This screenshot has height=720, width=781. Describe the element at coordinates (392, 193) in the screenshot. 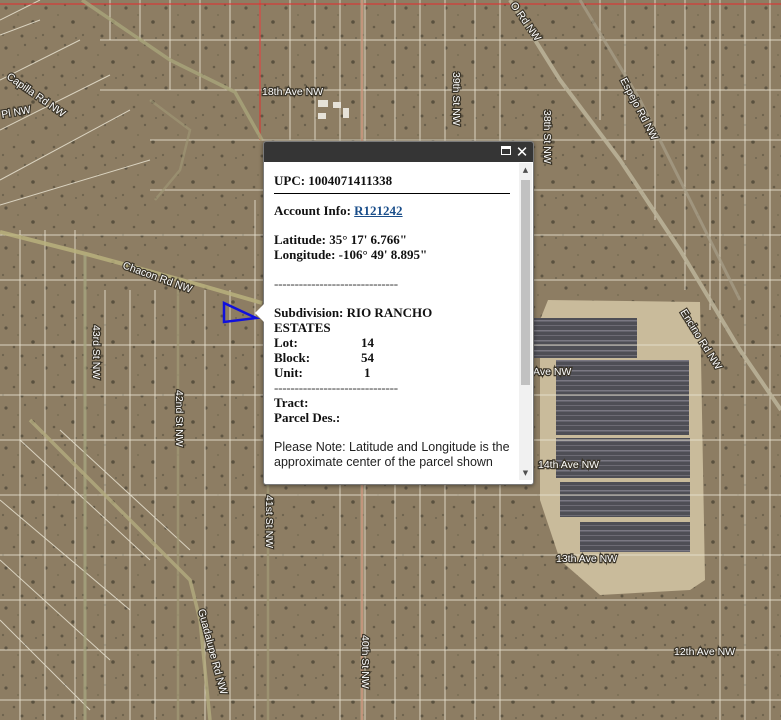

I see `upc-divider` at that location.